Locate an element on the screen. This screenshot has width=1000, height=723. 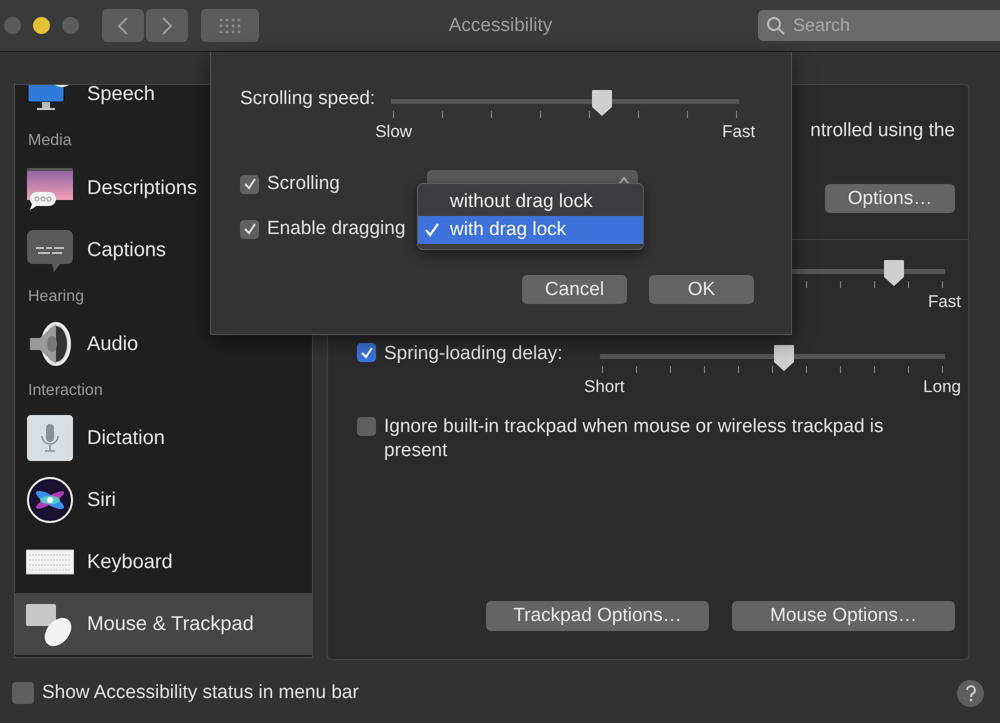
back-button is located at coordinates (123, 25).